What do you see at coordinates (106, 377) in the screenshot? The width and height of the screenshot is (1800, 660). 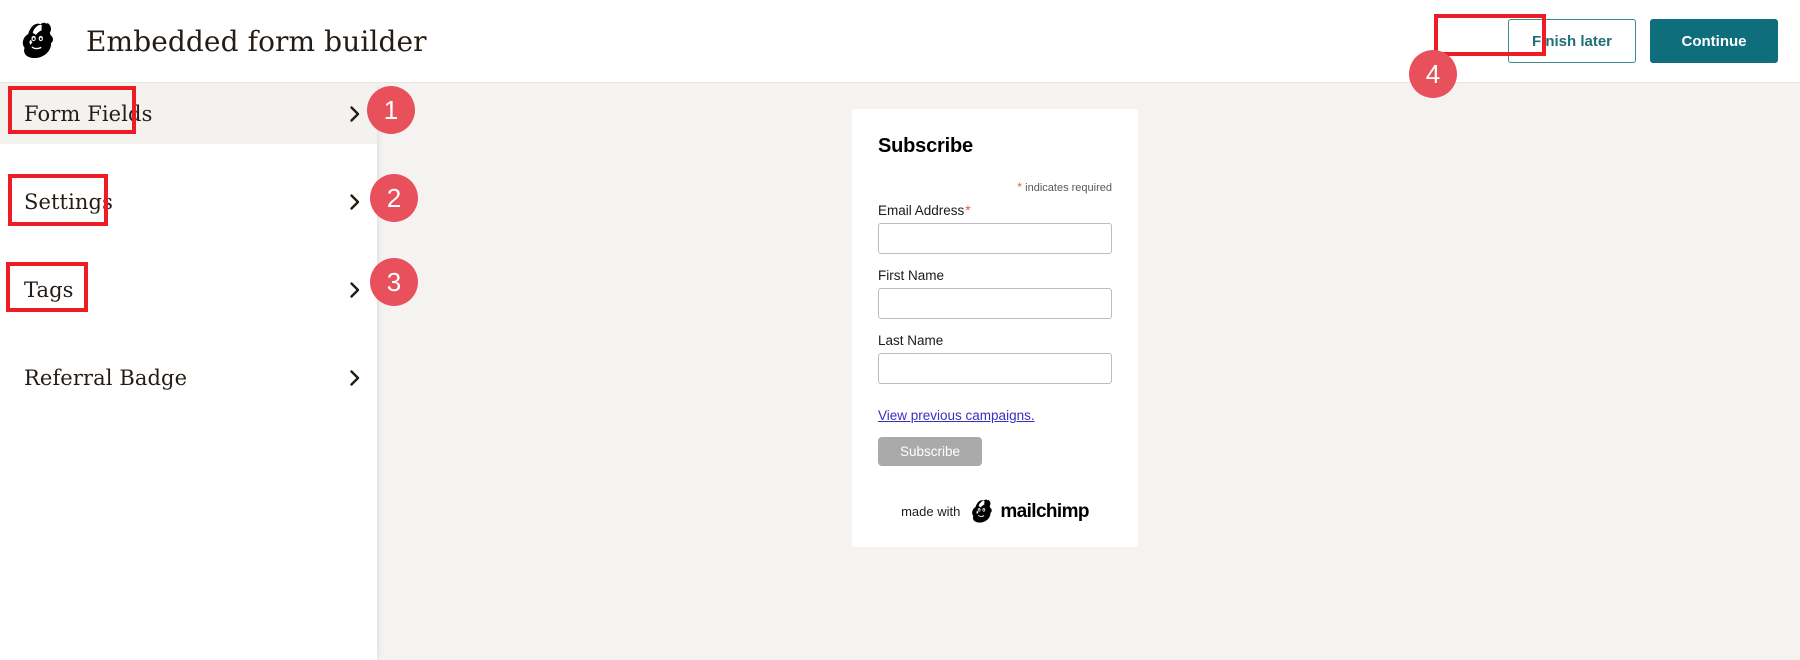 I see `sidebar-item-label: Referral Badge` at bounding box center [106, 377].